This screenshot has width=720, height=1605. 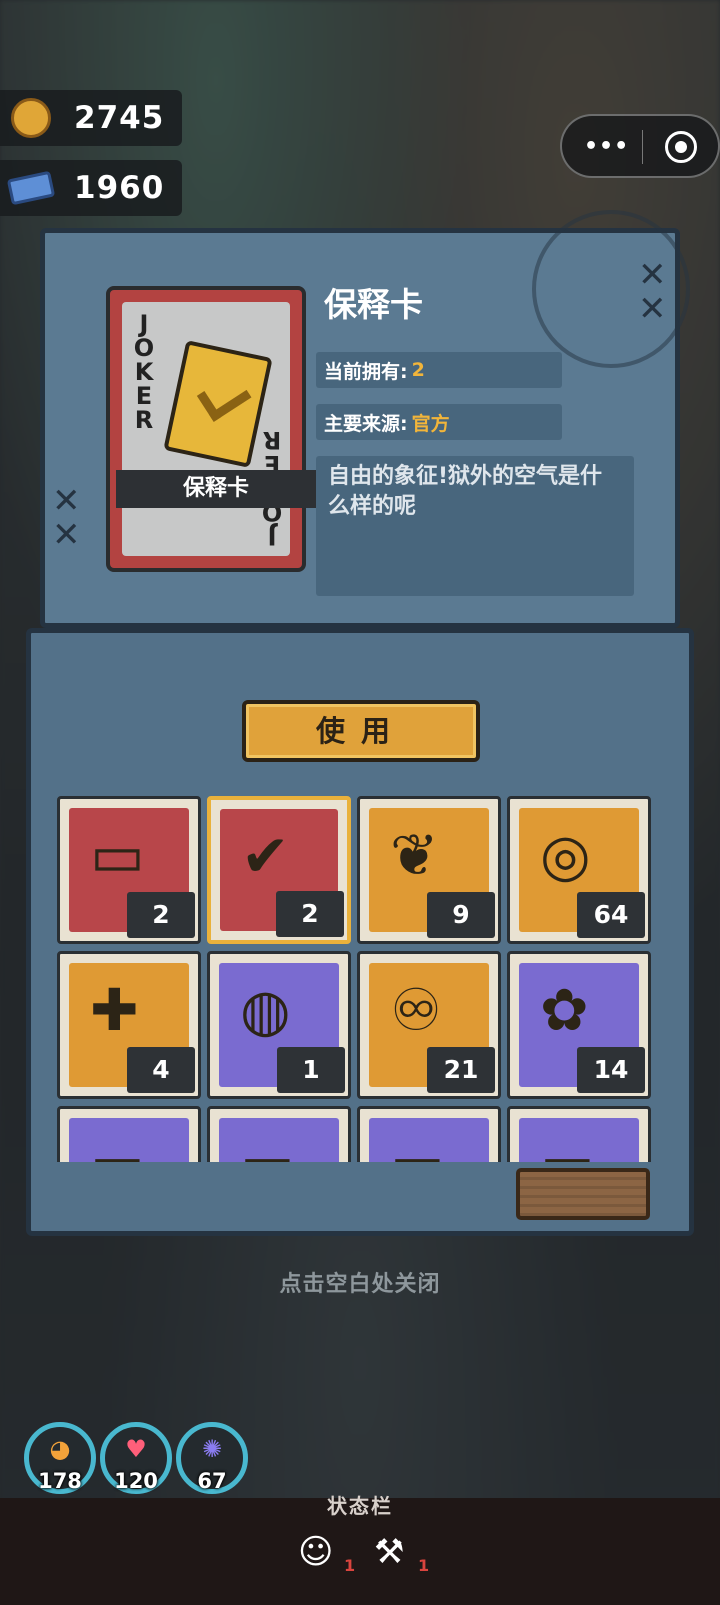 What do you see at coordinates (611, 1070) in the screenshot?
I see `item-count: 14` at bounding box center [611, 1070].